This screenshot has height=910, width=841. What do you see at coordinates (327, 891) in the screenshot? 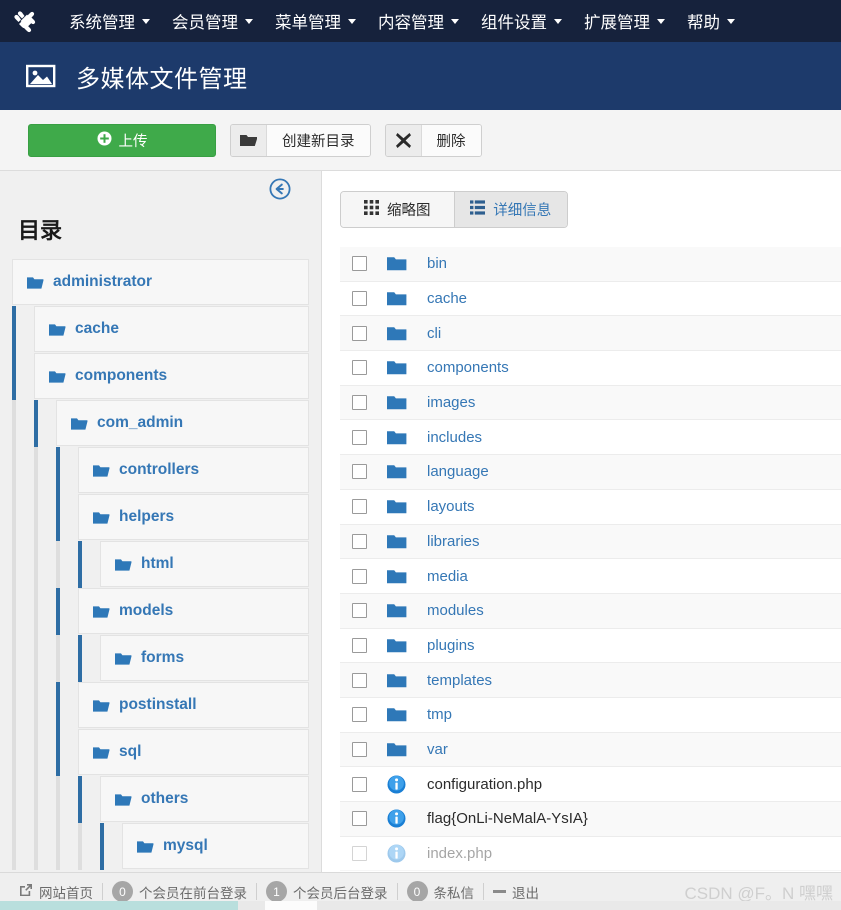
I see `backend-logins: 1 个会员后台登录` at bounding box center [327, 891].